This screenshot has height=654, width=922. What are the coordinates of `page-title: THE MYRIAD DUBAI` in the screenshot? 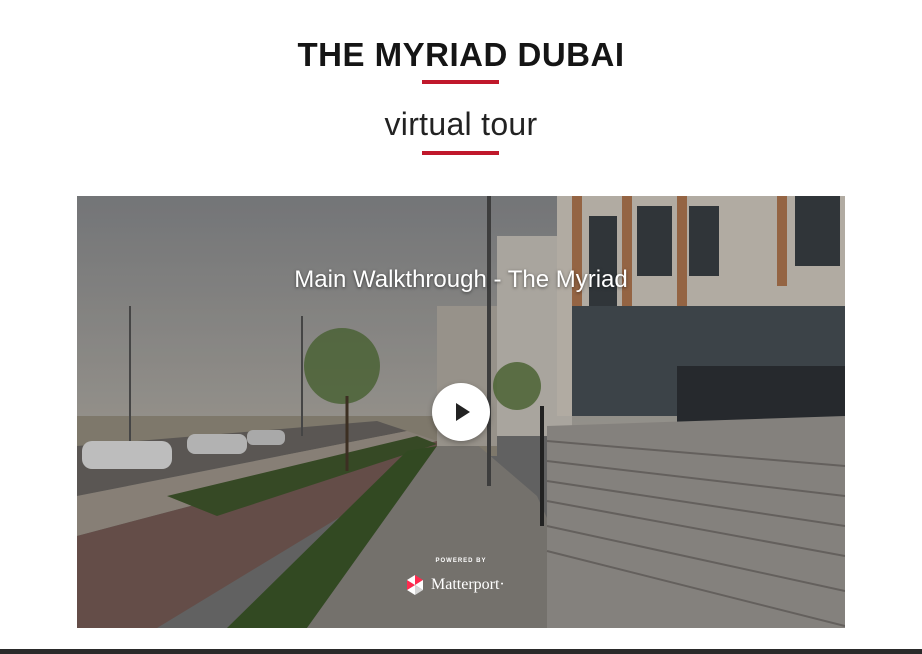 It's located at (461, 54).